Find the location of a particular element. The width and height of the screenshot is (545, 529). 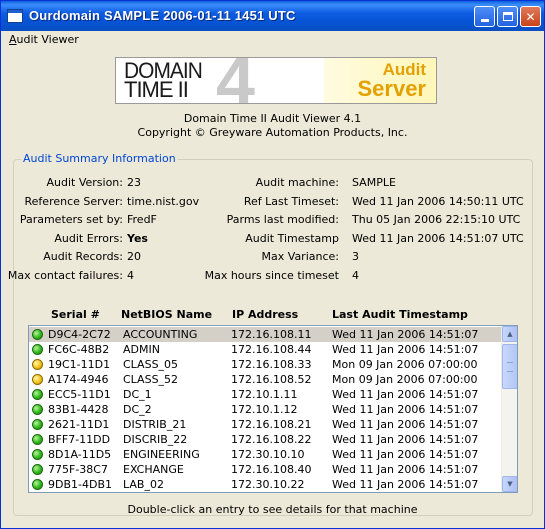

serial-cell: FC6C-48B2 is located at coordinates (79, 349).